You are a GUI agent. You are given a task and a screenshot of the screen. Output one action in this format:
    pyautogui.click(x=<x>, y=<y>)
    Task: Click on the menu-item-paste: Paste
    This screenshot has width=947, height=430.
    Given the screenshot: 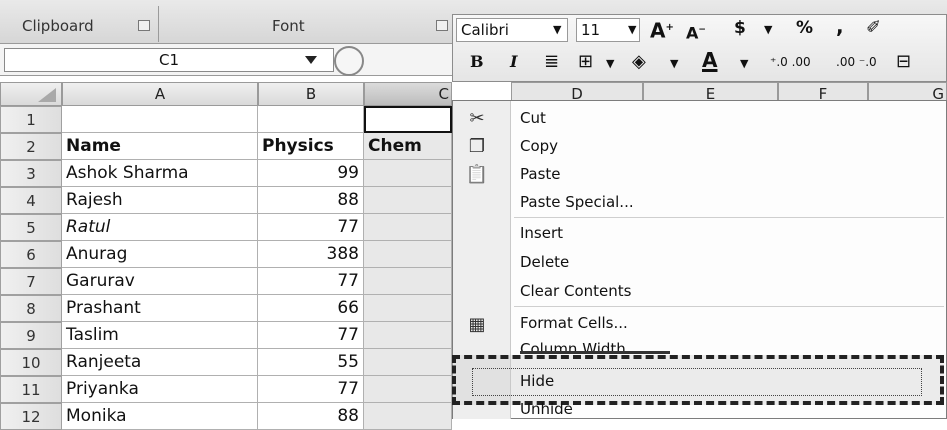 What is the action you would take?
    pyautogui.click(x=540, y=174)
    